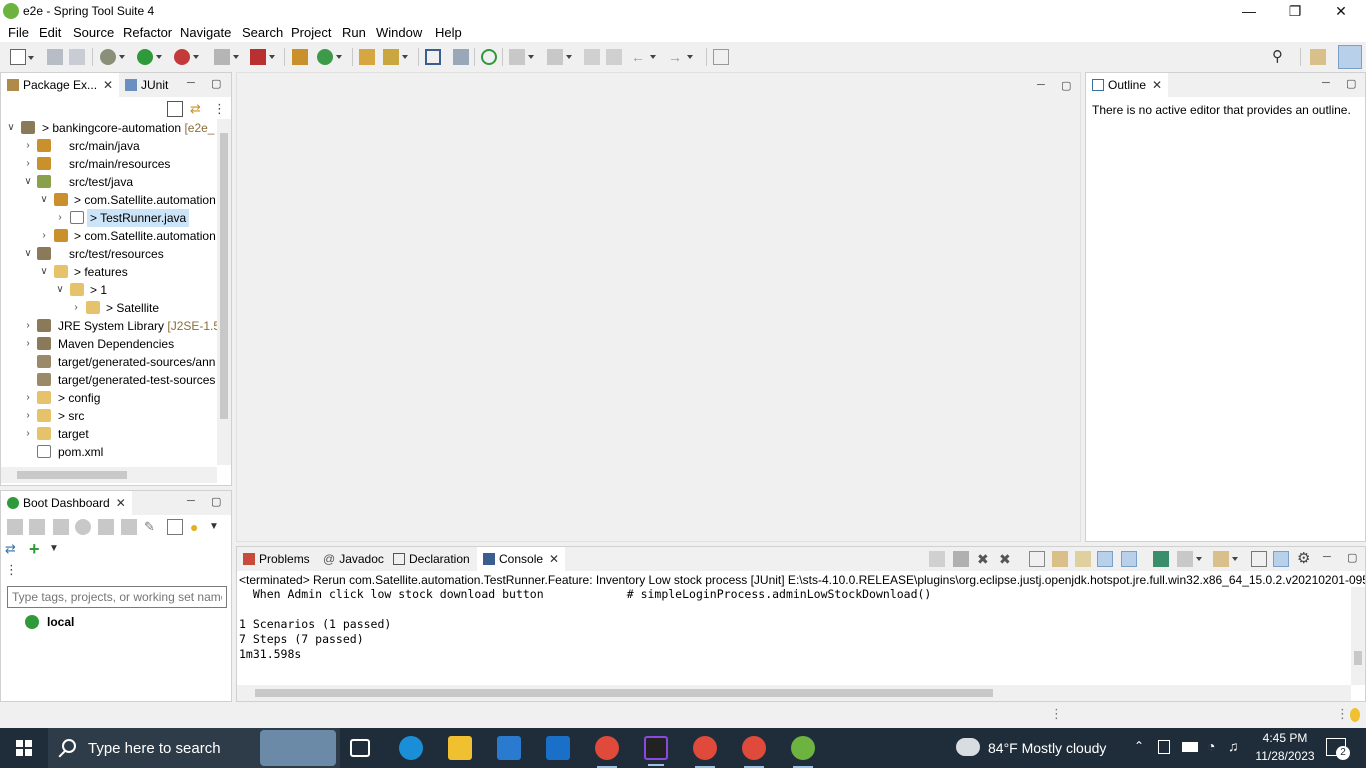 This screenshot has width=1366, height=768. Describe the element at coordinates (460, 748) in the screenshot. I see `file-explorer-icon` at that location.